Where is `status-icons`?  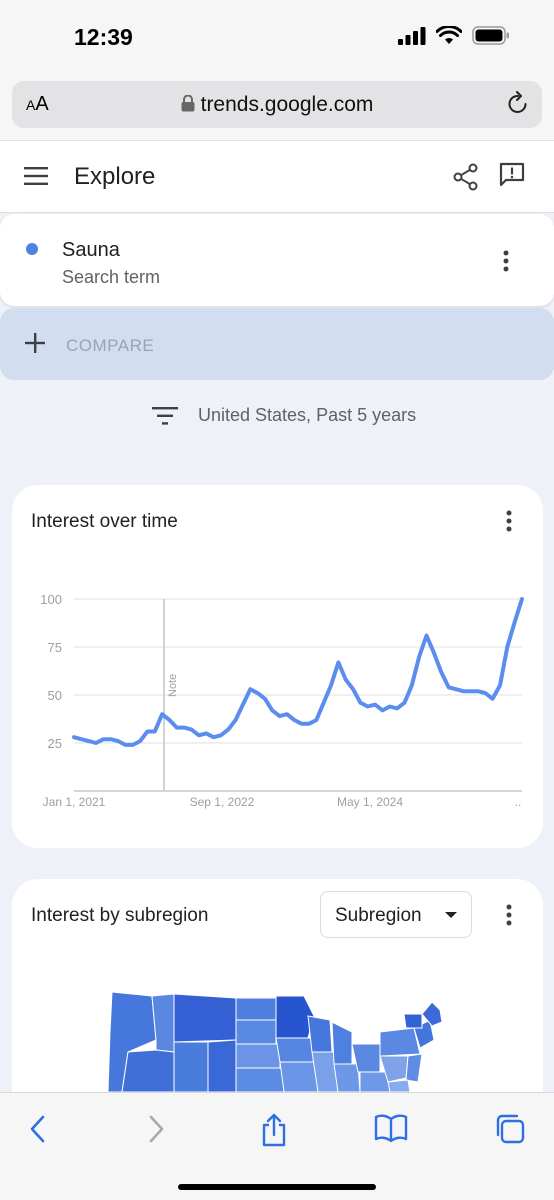
status-icons is located at coordinates (454, 35).